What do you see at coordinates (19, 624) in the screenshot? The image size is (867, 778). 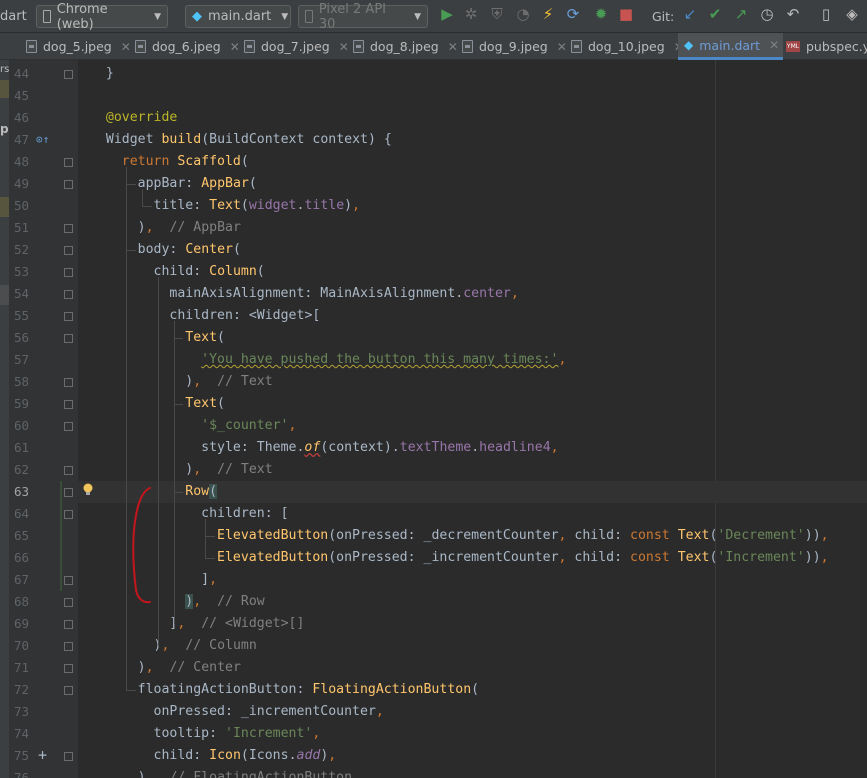 I see `line-number: 69` at bounding box center [19, 624].